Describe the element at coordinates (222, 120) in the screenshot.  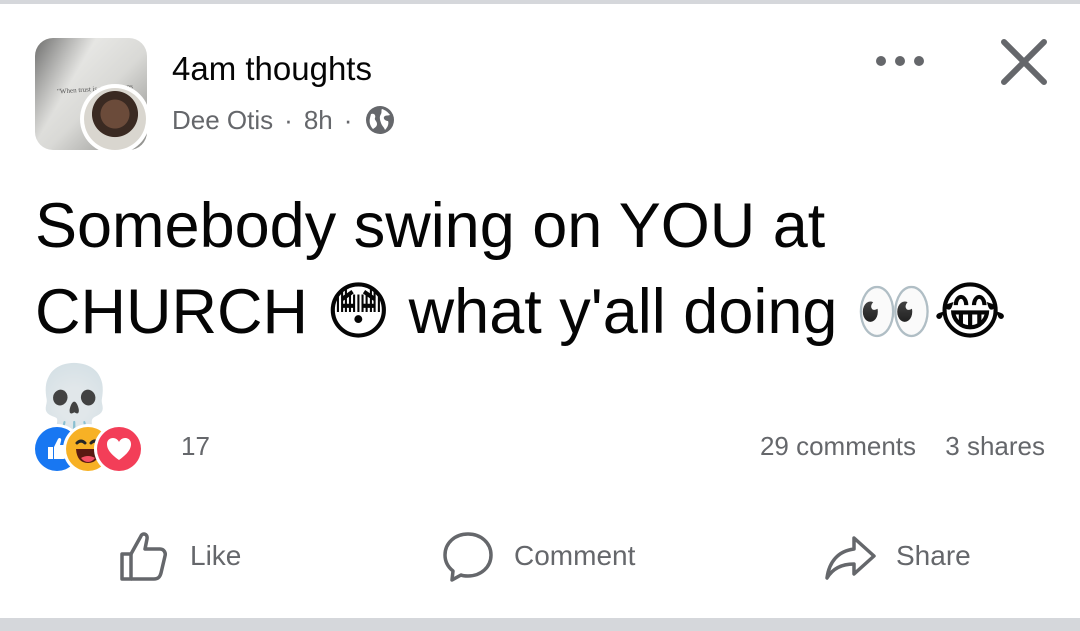
I see `author-name: Dee Otis` at that location.